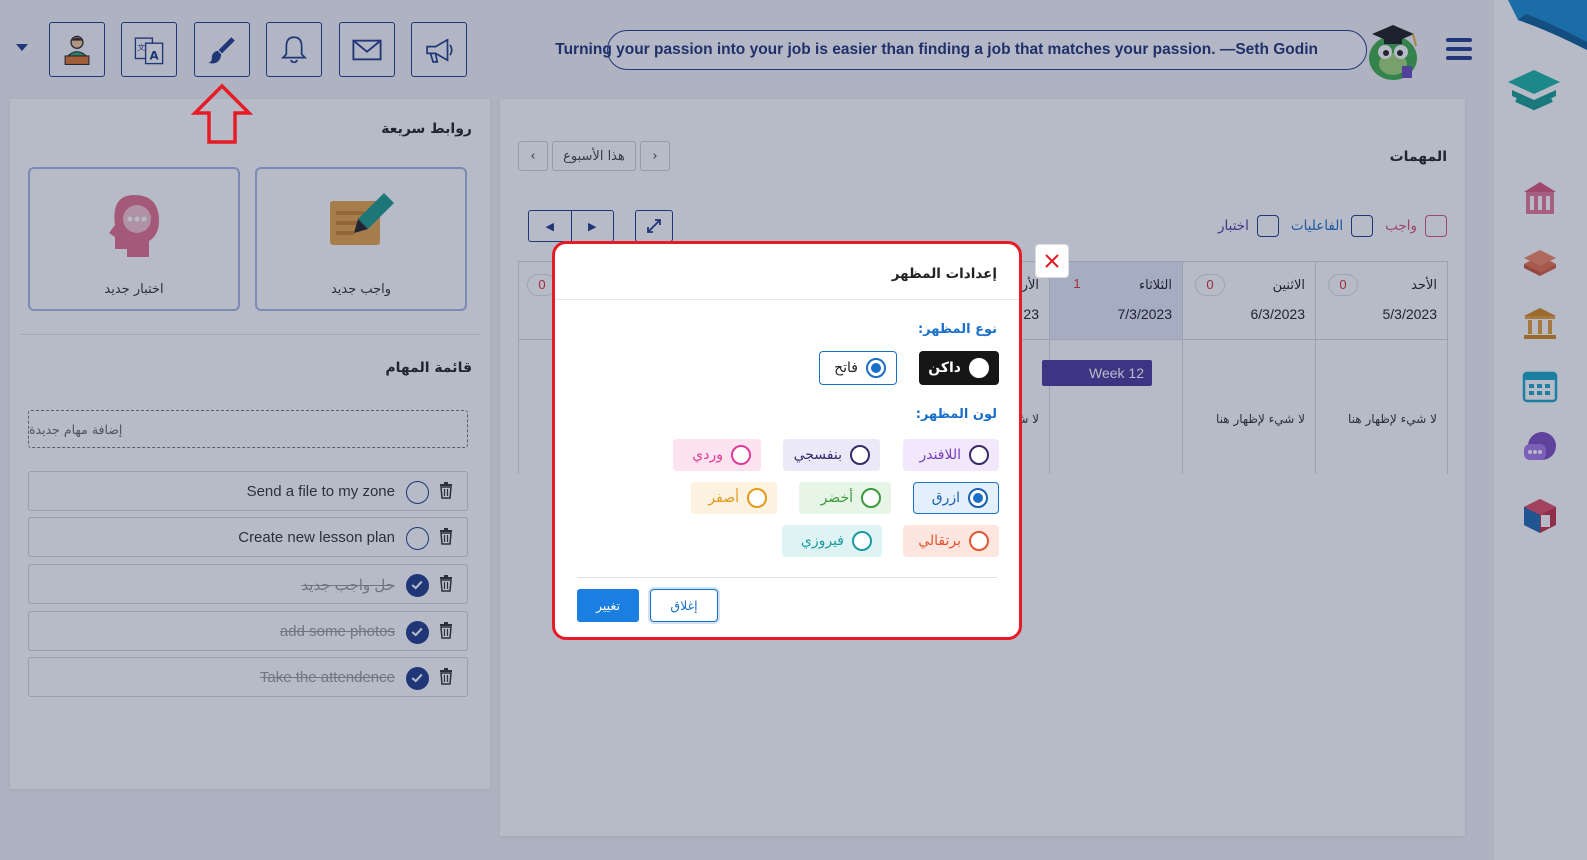 The height and width of the screenshot is (860, 1587). Describe the element at coordinates (959, 368) in the screenshot. I see `theme-dark-option: داكن` at that location.